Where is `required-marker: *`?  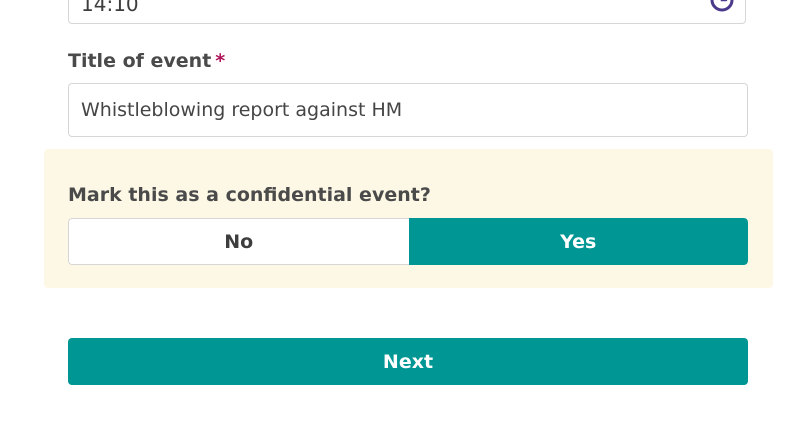
required-marker: * is located at coordinates (220, 61).